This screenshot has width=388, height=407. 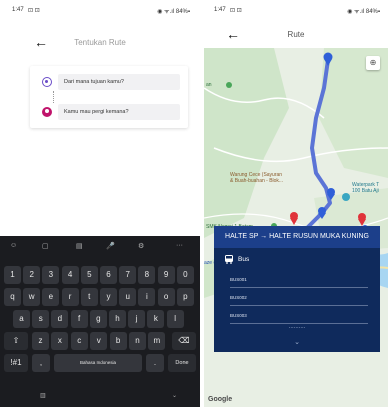 I want to click on more-options-icon: ···, so click(x=179, y=245).